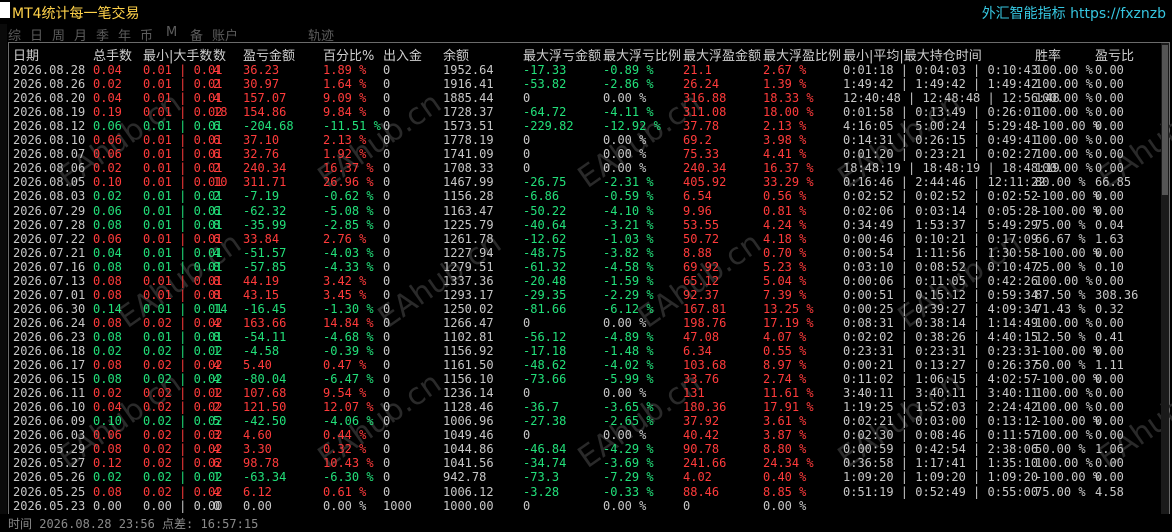 The image size is (1172, 532). I want to click on cell: 13.25 %, so click(788, 308).